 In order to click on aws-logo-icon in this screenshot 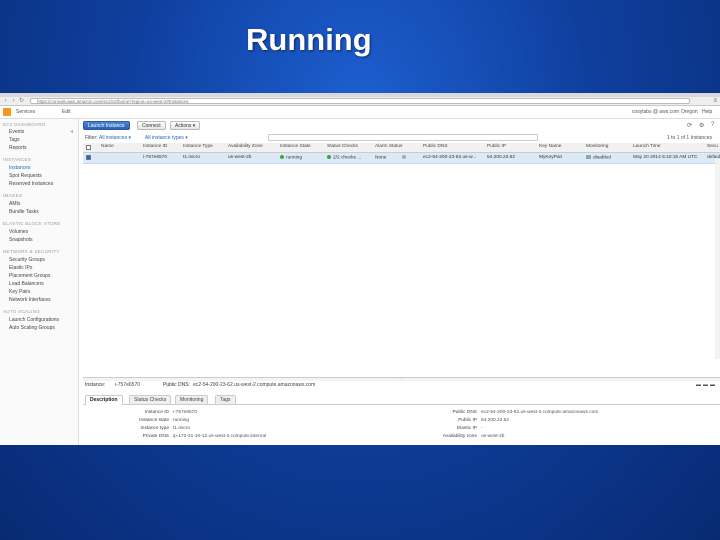, I will do `click(7, 112)`.